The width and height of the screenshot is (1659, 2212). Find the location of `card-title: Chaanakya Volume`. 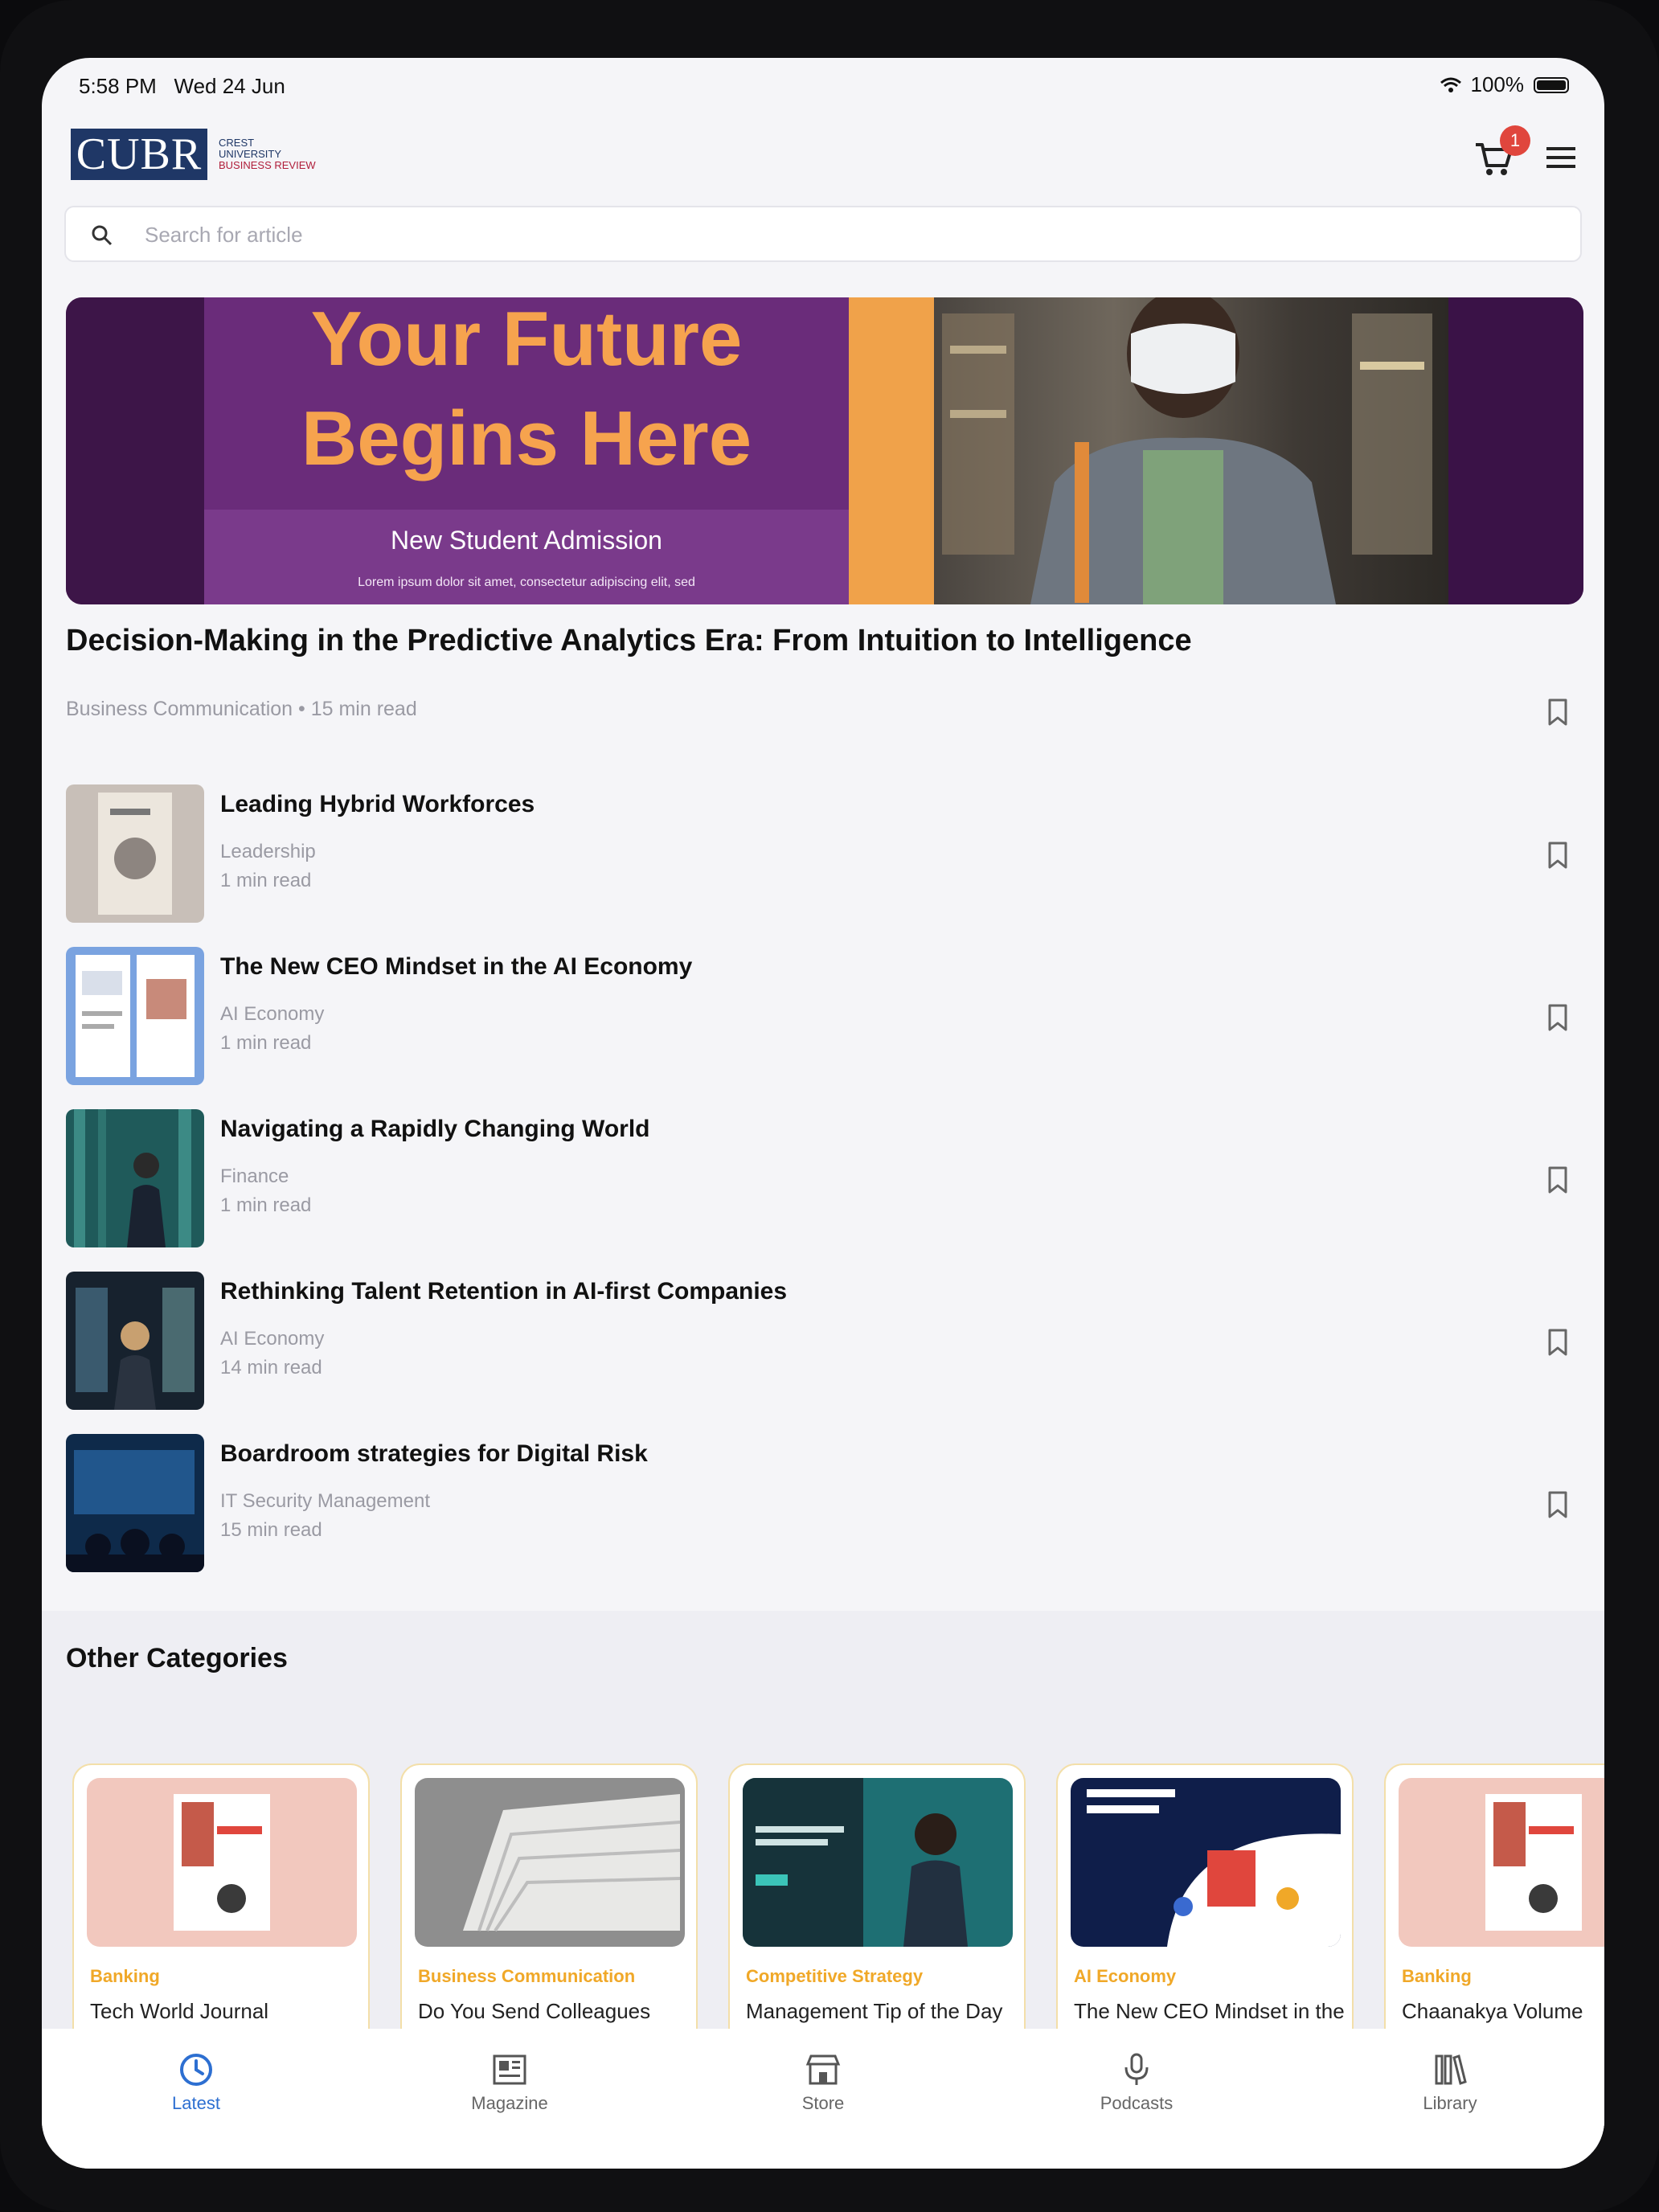

card-title: Chaanakya Volume is located at coordinates (1492, 2011).